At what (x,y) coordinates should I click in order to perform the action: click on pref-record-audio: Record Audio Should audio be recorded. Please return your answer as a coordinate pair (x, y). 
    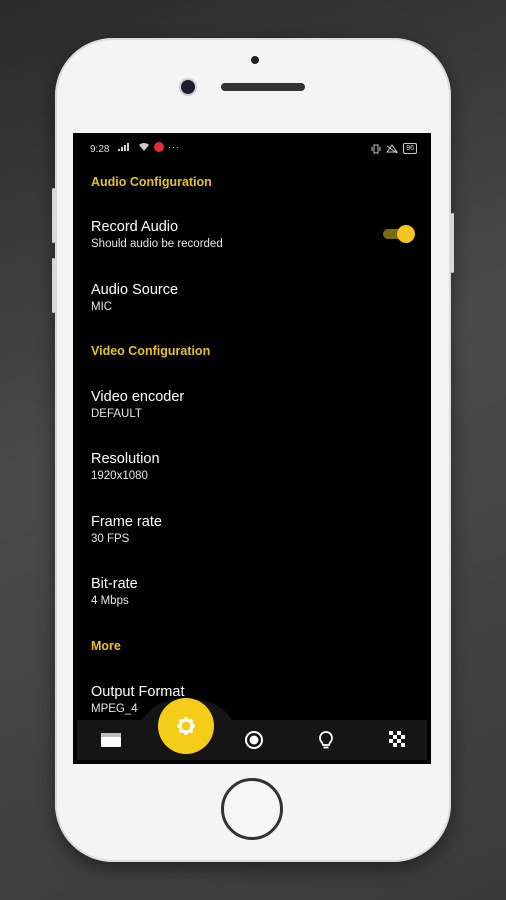
    Looking at the image, I should click on (251, 234).